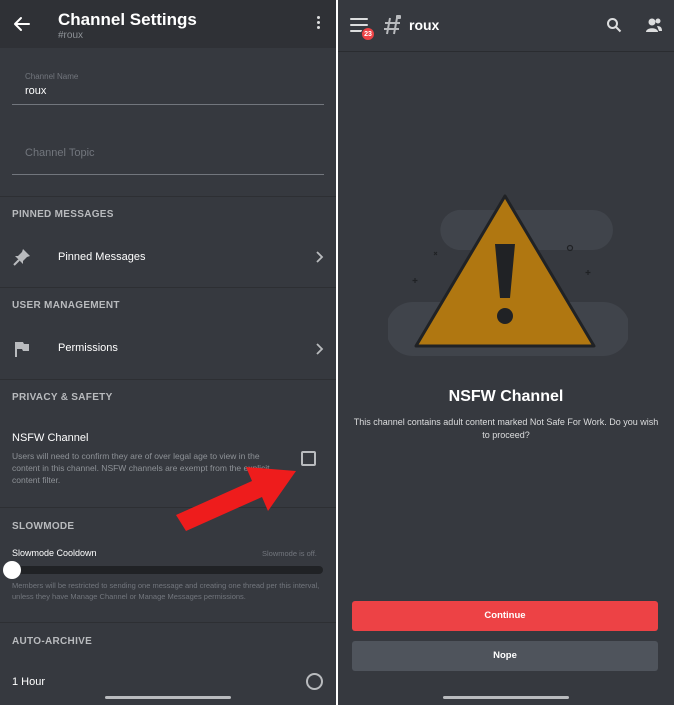  What do you see at coordinates (614, 25) in the screenshot?
I see `search-icon` at bounding box center [614, 25].